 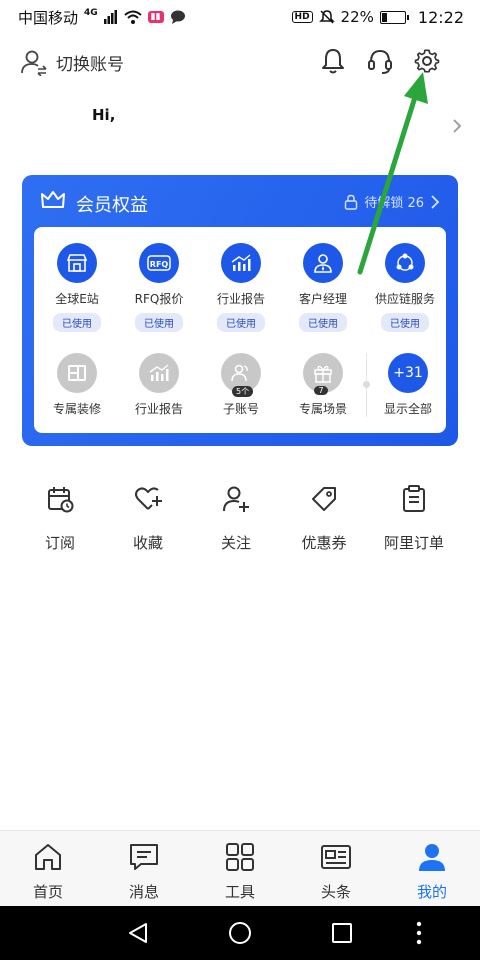 I want to click on greeting-text: Hi,, so click(x=104, y=115).